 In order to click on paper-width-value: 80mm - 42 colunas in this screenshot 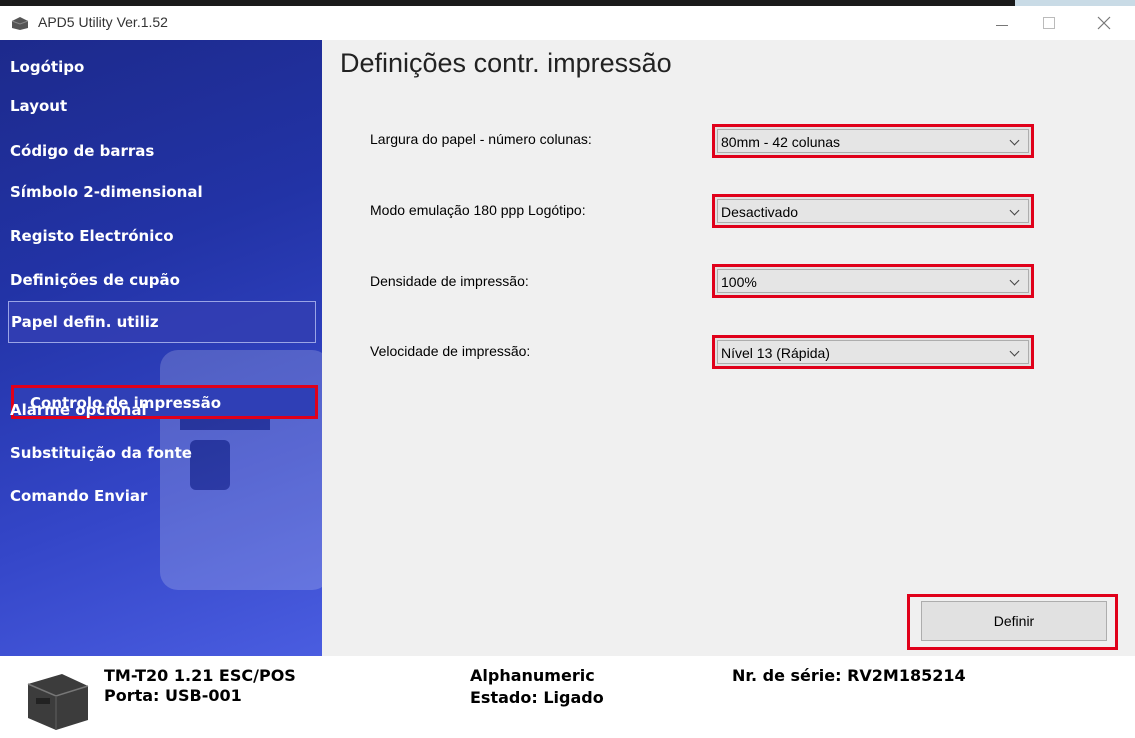, I will do `click(781, 142)`.